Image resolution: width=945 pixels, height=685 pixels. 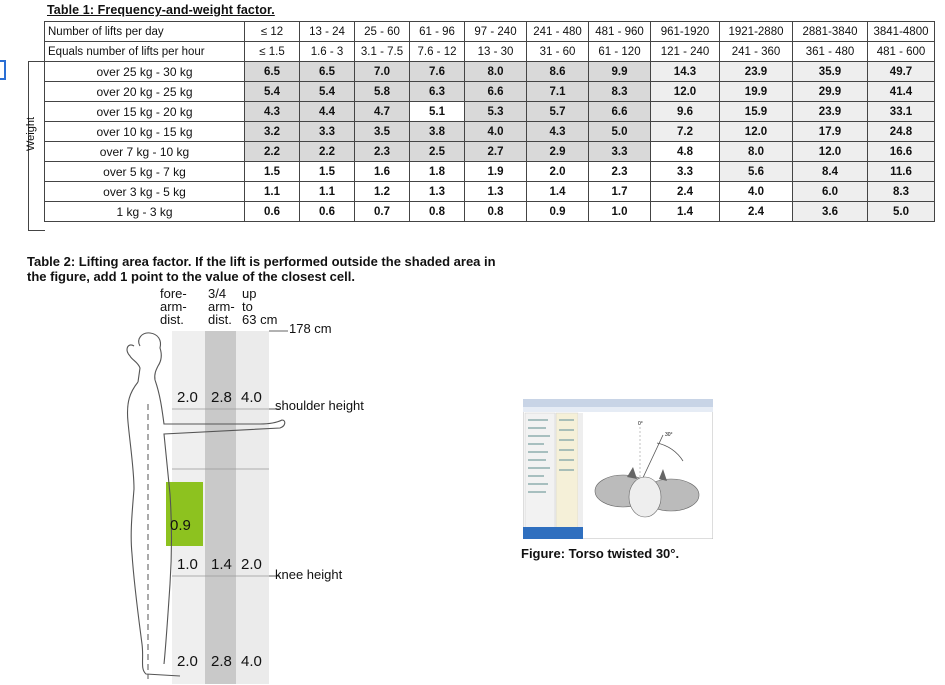 What do you see at coordinates (309, 574) in the screenshot?
I see `knee-height-label: knee height` at bounding box center [309, 574].